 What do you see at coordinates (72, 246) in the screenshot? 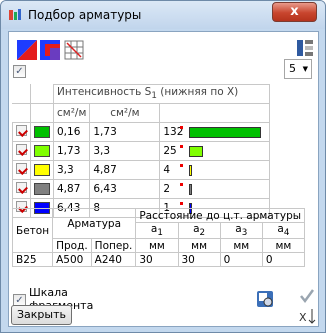
I see `prod-header: Прод.` at bounding box center [72, 246].